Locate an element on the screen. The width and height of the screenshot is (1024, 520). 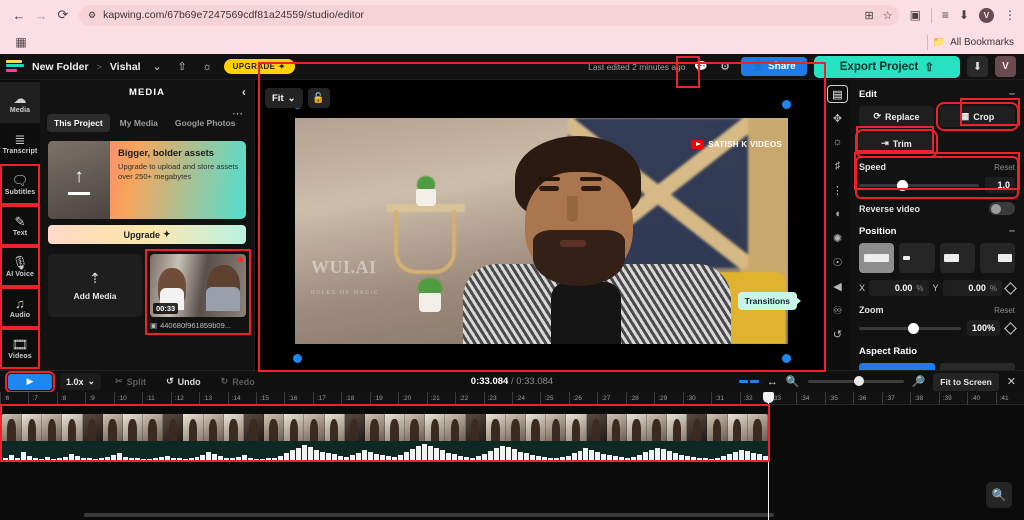
reverse-video-toggle is located at coordinates (1002, 208).